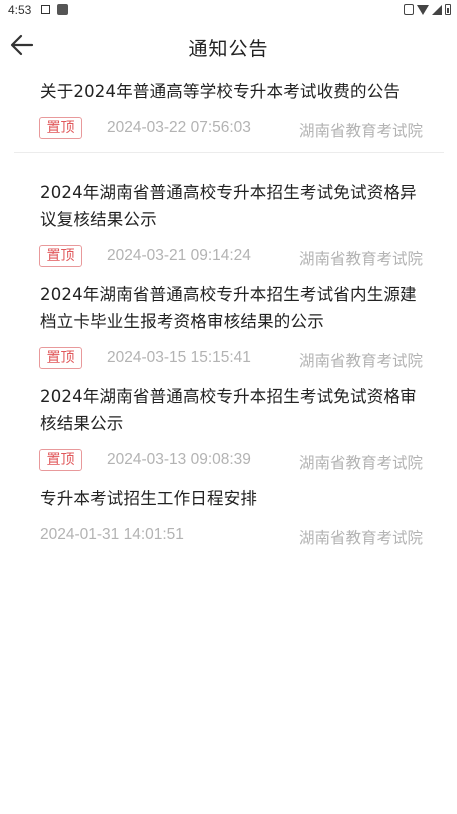  What do you see at coordinates (62, 9) in the screenshot?
I see `notification-square-icon` at bounding box center [62, 9].